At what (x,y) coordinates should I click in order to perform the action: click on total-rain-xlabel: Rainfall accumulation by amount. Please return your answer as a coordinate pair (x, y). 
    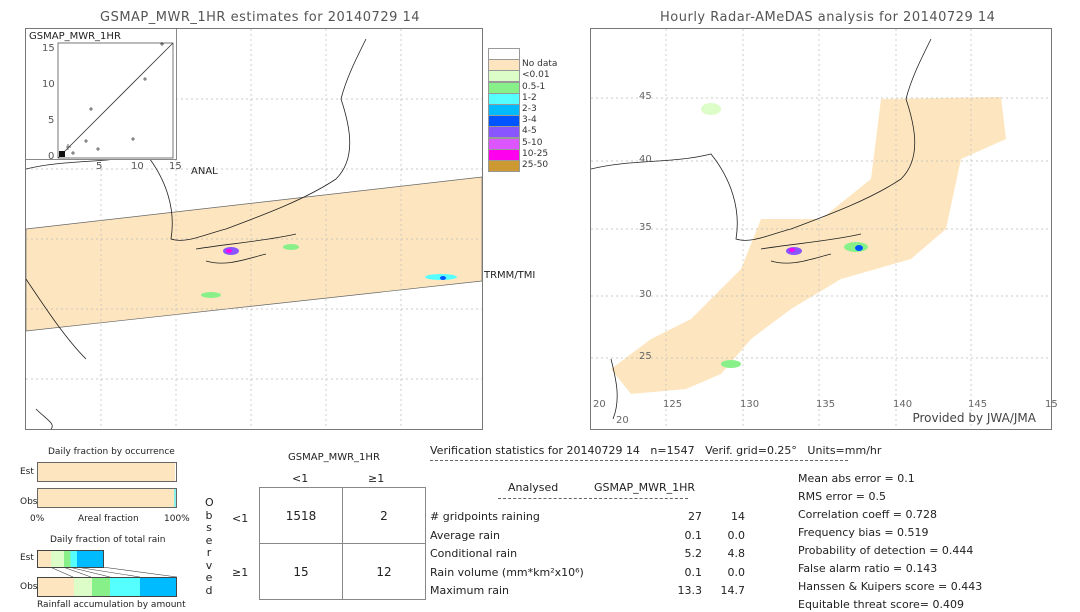
    Looking at the image, I should click on (111, 605).